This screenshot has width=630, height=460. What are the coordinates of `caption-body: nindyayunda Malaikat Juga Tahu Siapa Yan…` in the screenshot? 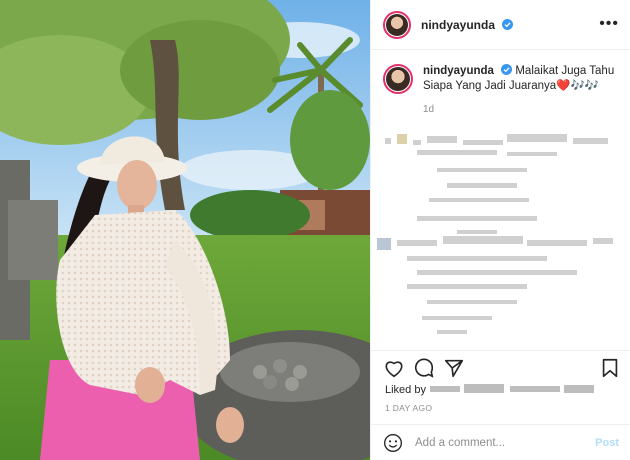 It's located at (521, 90).